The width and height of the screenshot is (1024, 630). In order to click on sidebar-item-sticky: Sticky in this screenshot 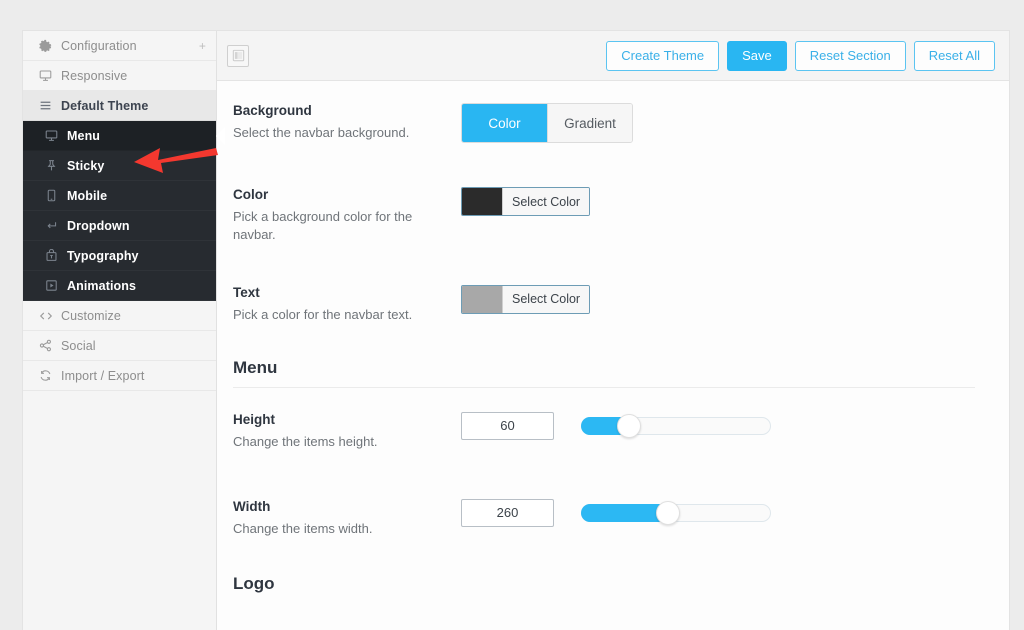, I will do `click(119, 166)`.